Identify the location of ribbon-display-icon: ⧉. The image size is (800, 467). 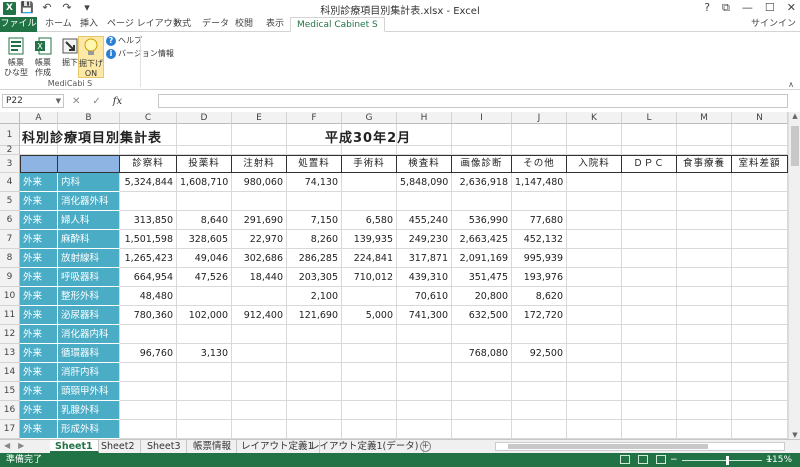
(726, 8).